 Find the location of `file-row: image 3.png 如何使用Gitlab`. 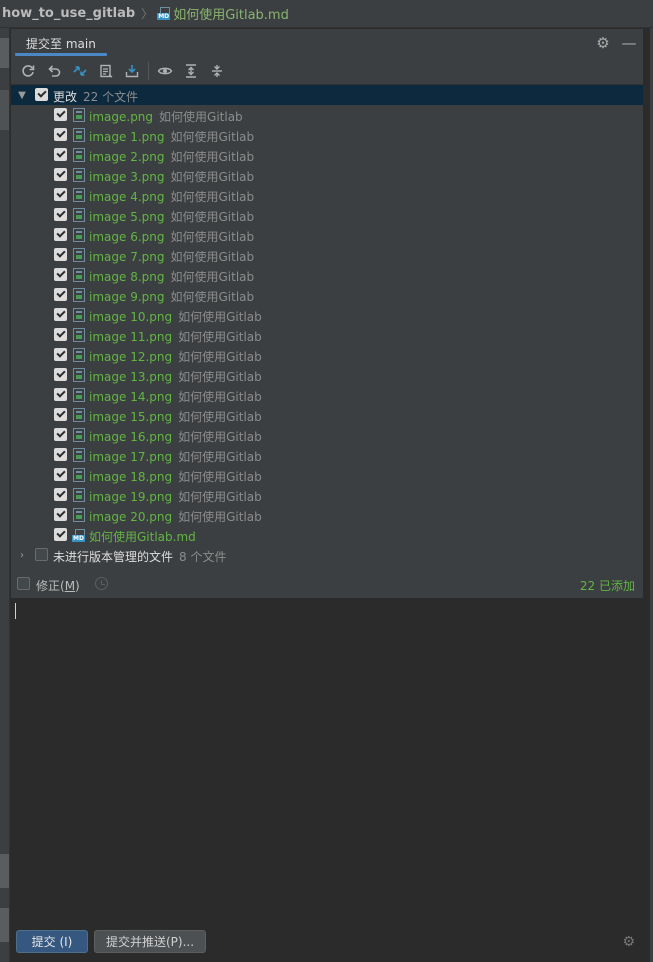

file-row: image 3.png 如何使用Gitlab is located at coordinates (327, 175).